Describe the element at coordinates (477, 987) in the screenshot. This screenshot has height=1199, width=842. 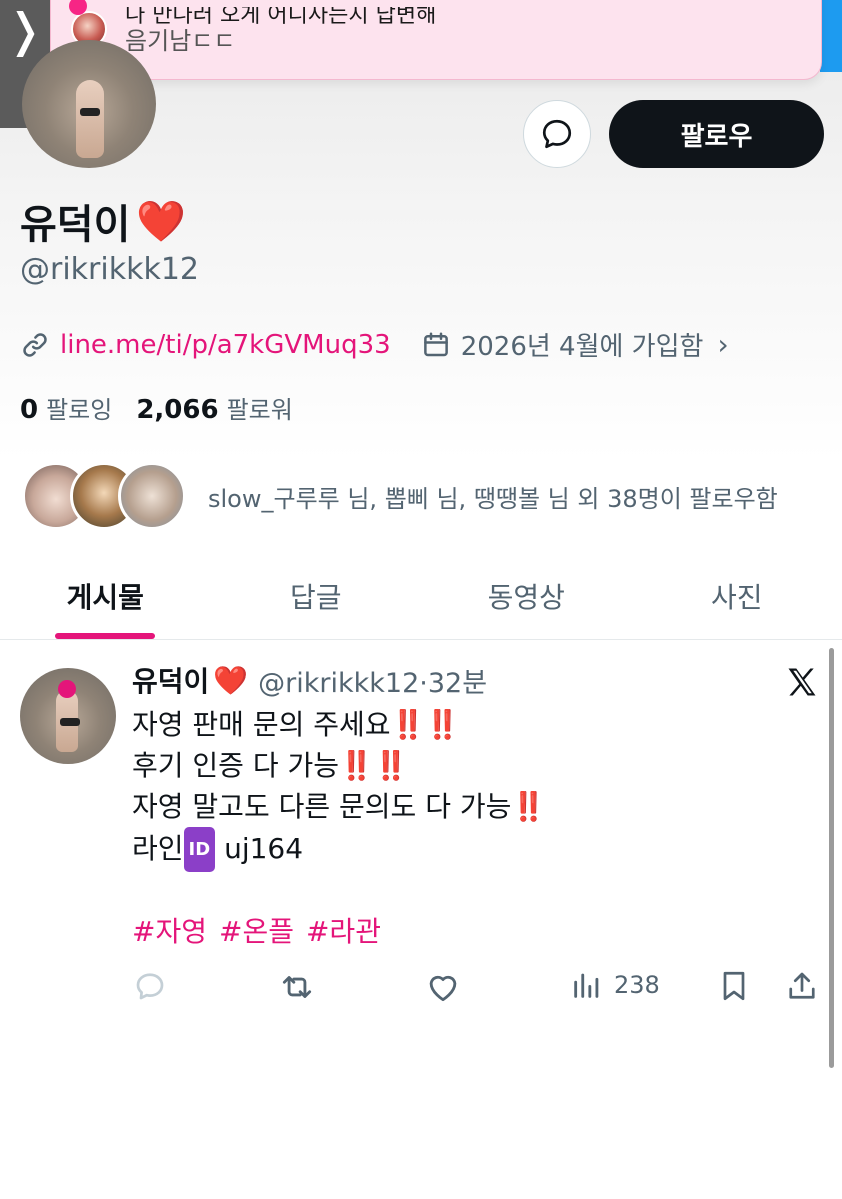
I see `post-actions: 238` at that location.